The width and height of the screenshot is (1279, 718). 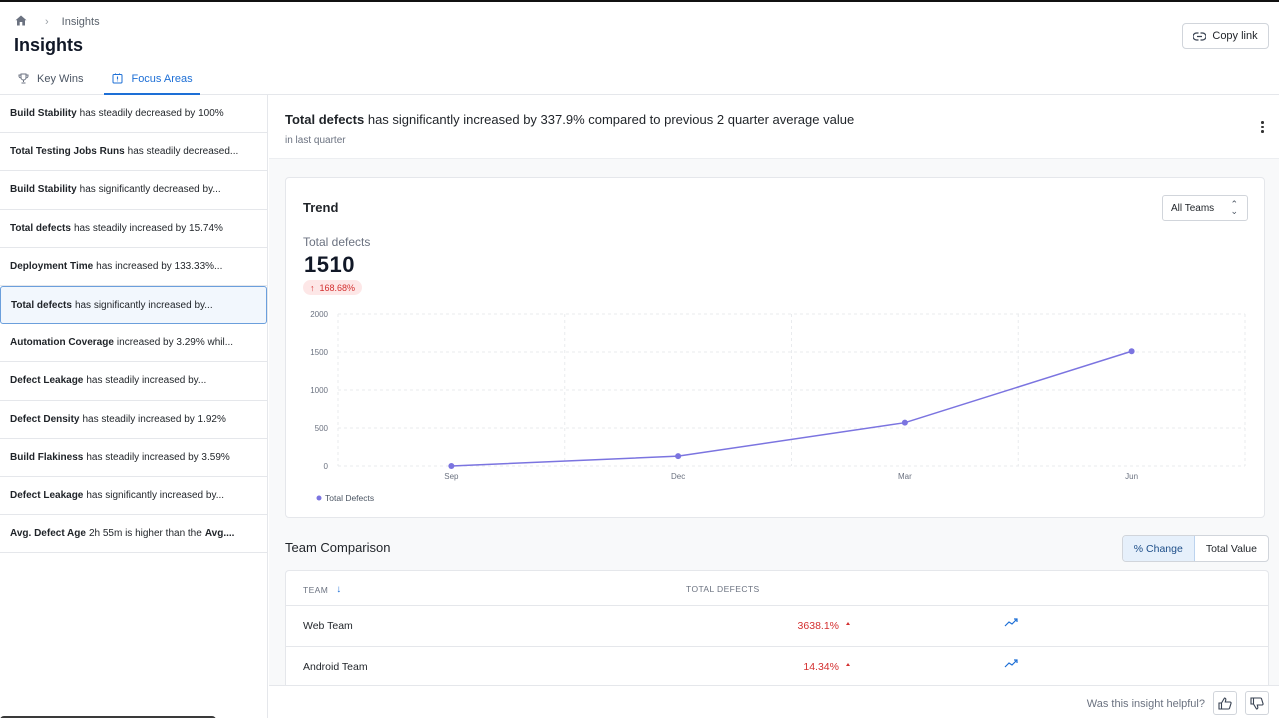 What do you see at coordinates (1158, 548) in the screenshot?
I see `toggle-percent-change: % Change` at bounding box center [1158, 548].